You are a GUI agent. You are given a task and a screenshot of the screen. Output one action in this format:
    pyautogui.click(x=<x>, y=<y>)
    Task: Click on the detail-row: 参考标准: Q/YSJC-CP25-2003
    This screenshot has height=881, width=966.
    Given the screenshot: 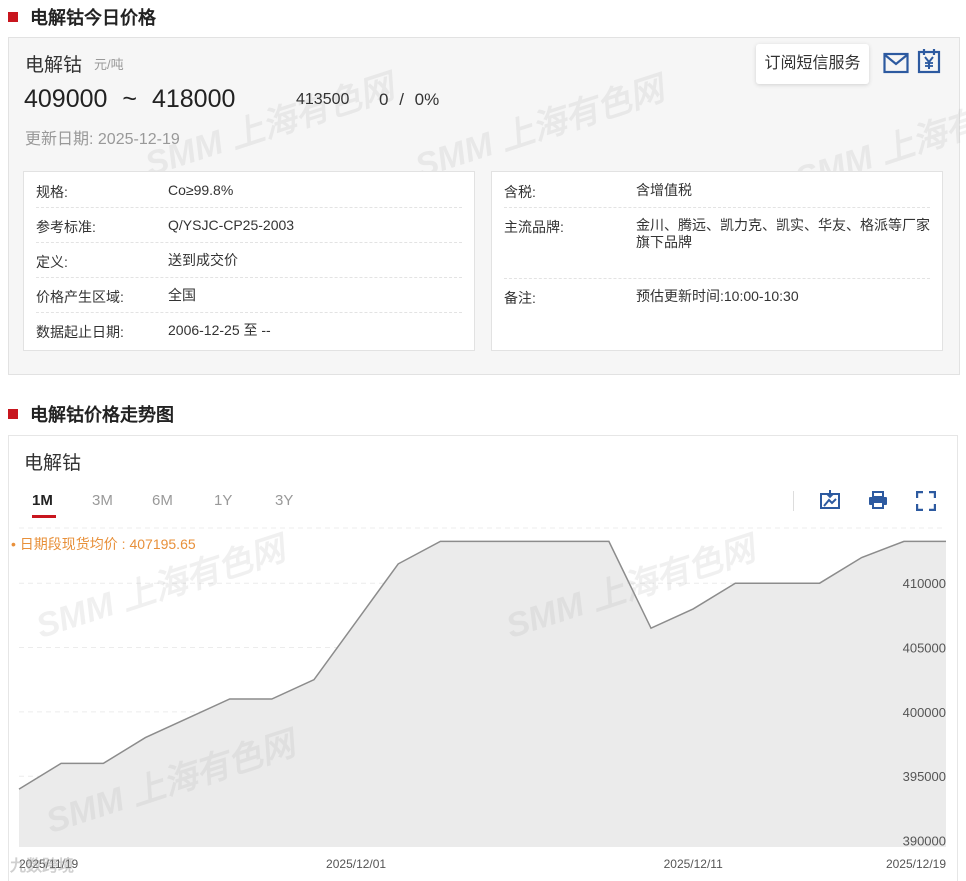 What is the action you would take?
    pyautogui.click(x=249, y=225)
    